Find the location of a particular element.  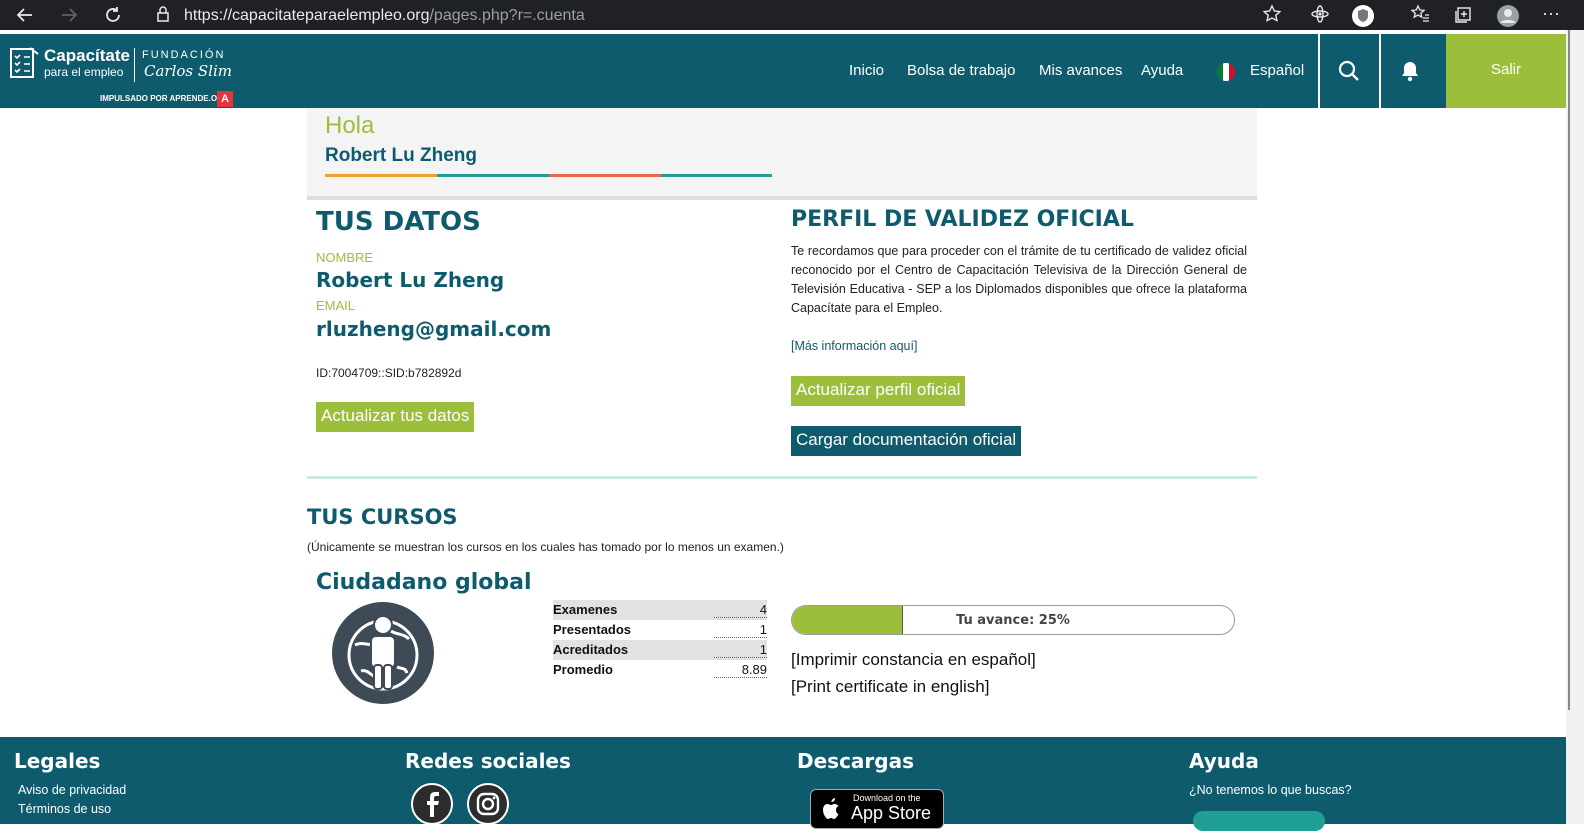

more-menu-icon: ··· is located at coordinates (1553, 14).